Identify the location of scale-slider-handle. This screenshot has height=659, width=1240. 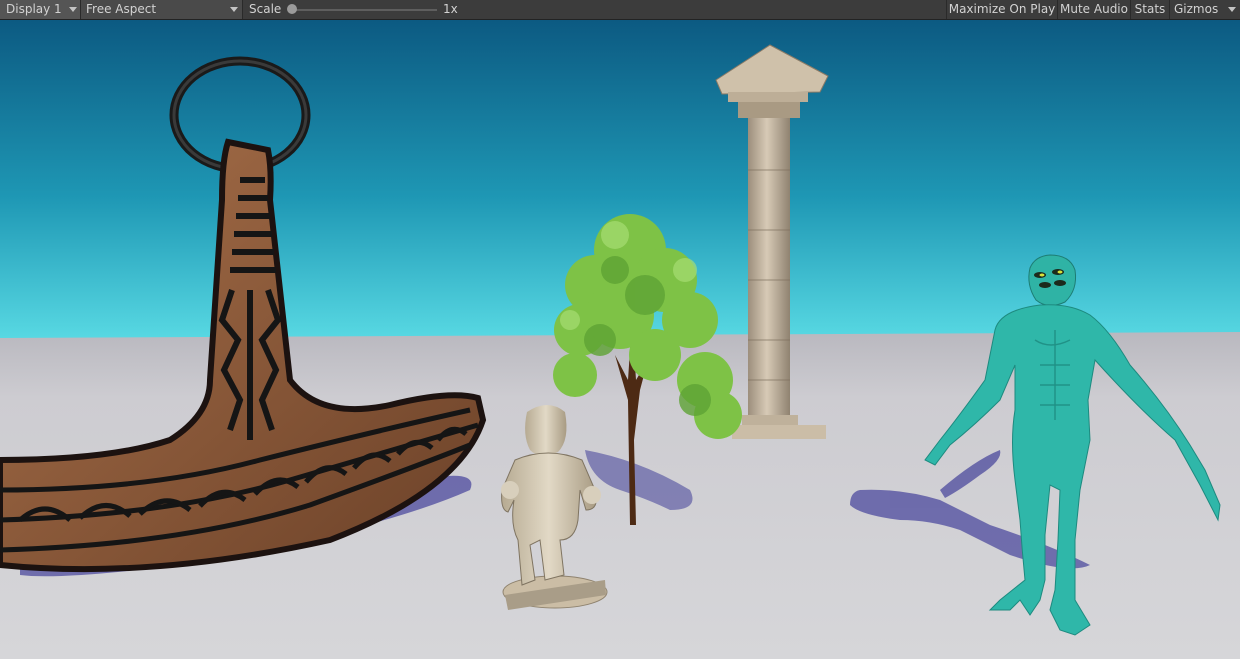
(292, 9).